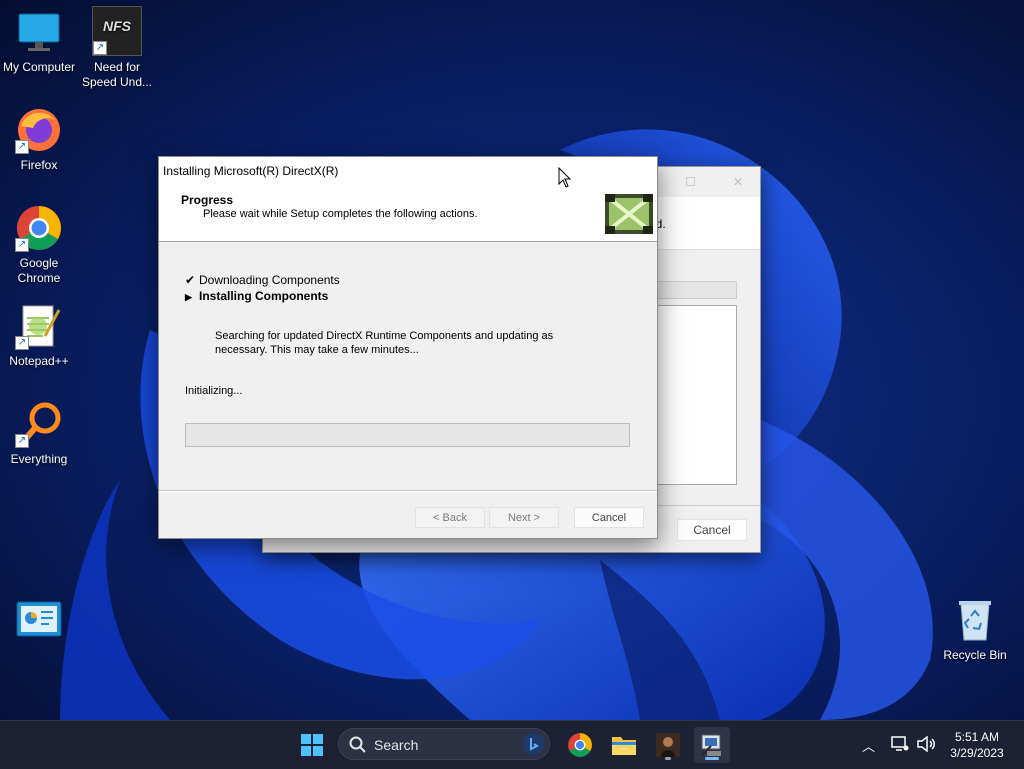 The image size is (1024, 769). I want to click on desktop-icon-control-panel, so click(39, 624).